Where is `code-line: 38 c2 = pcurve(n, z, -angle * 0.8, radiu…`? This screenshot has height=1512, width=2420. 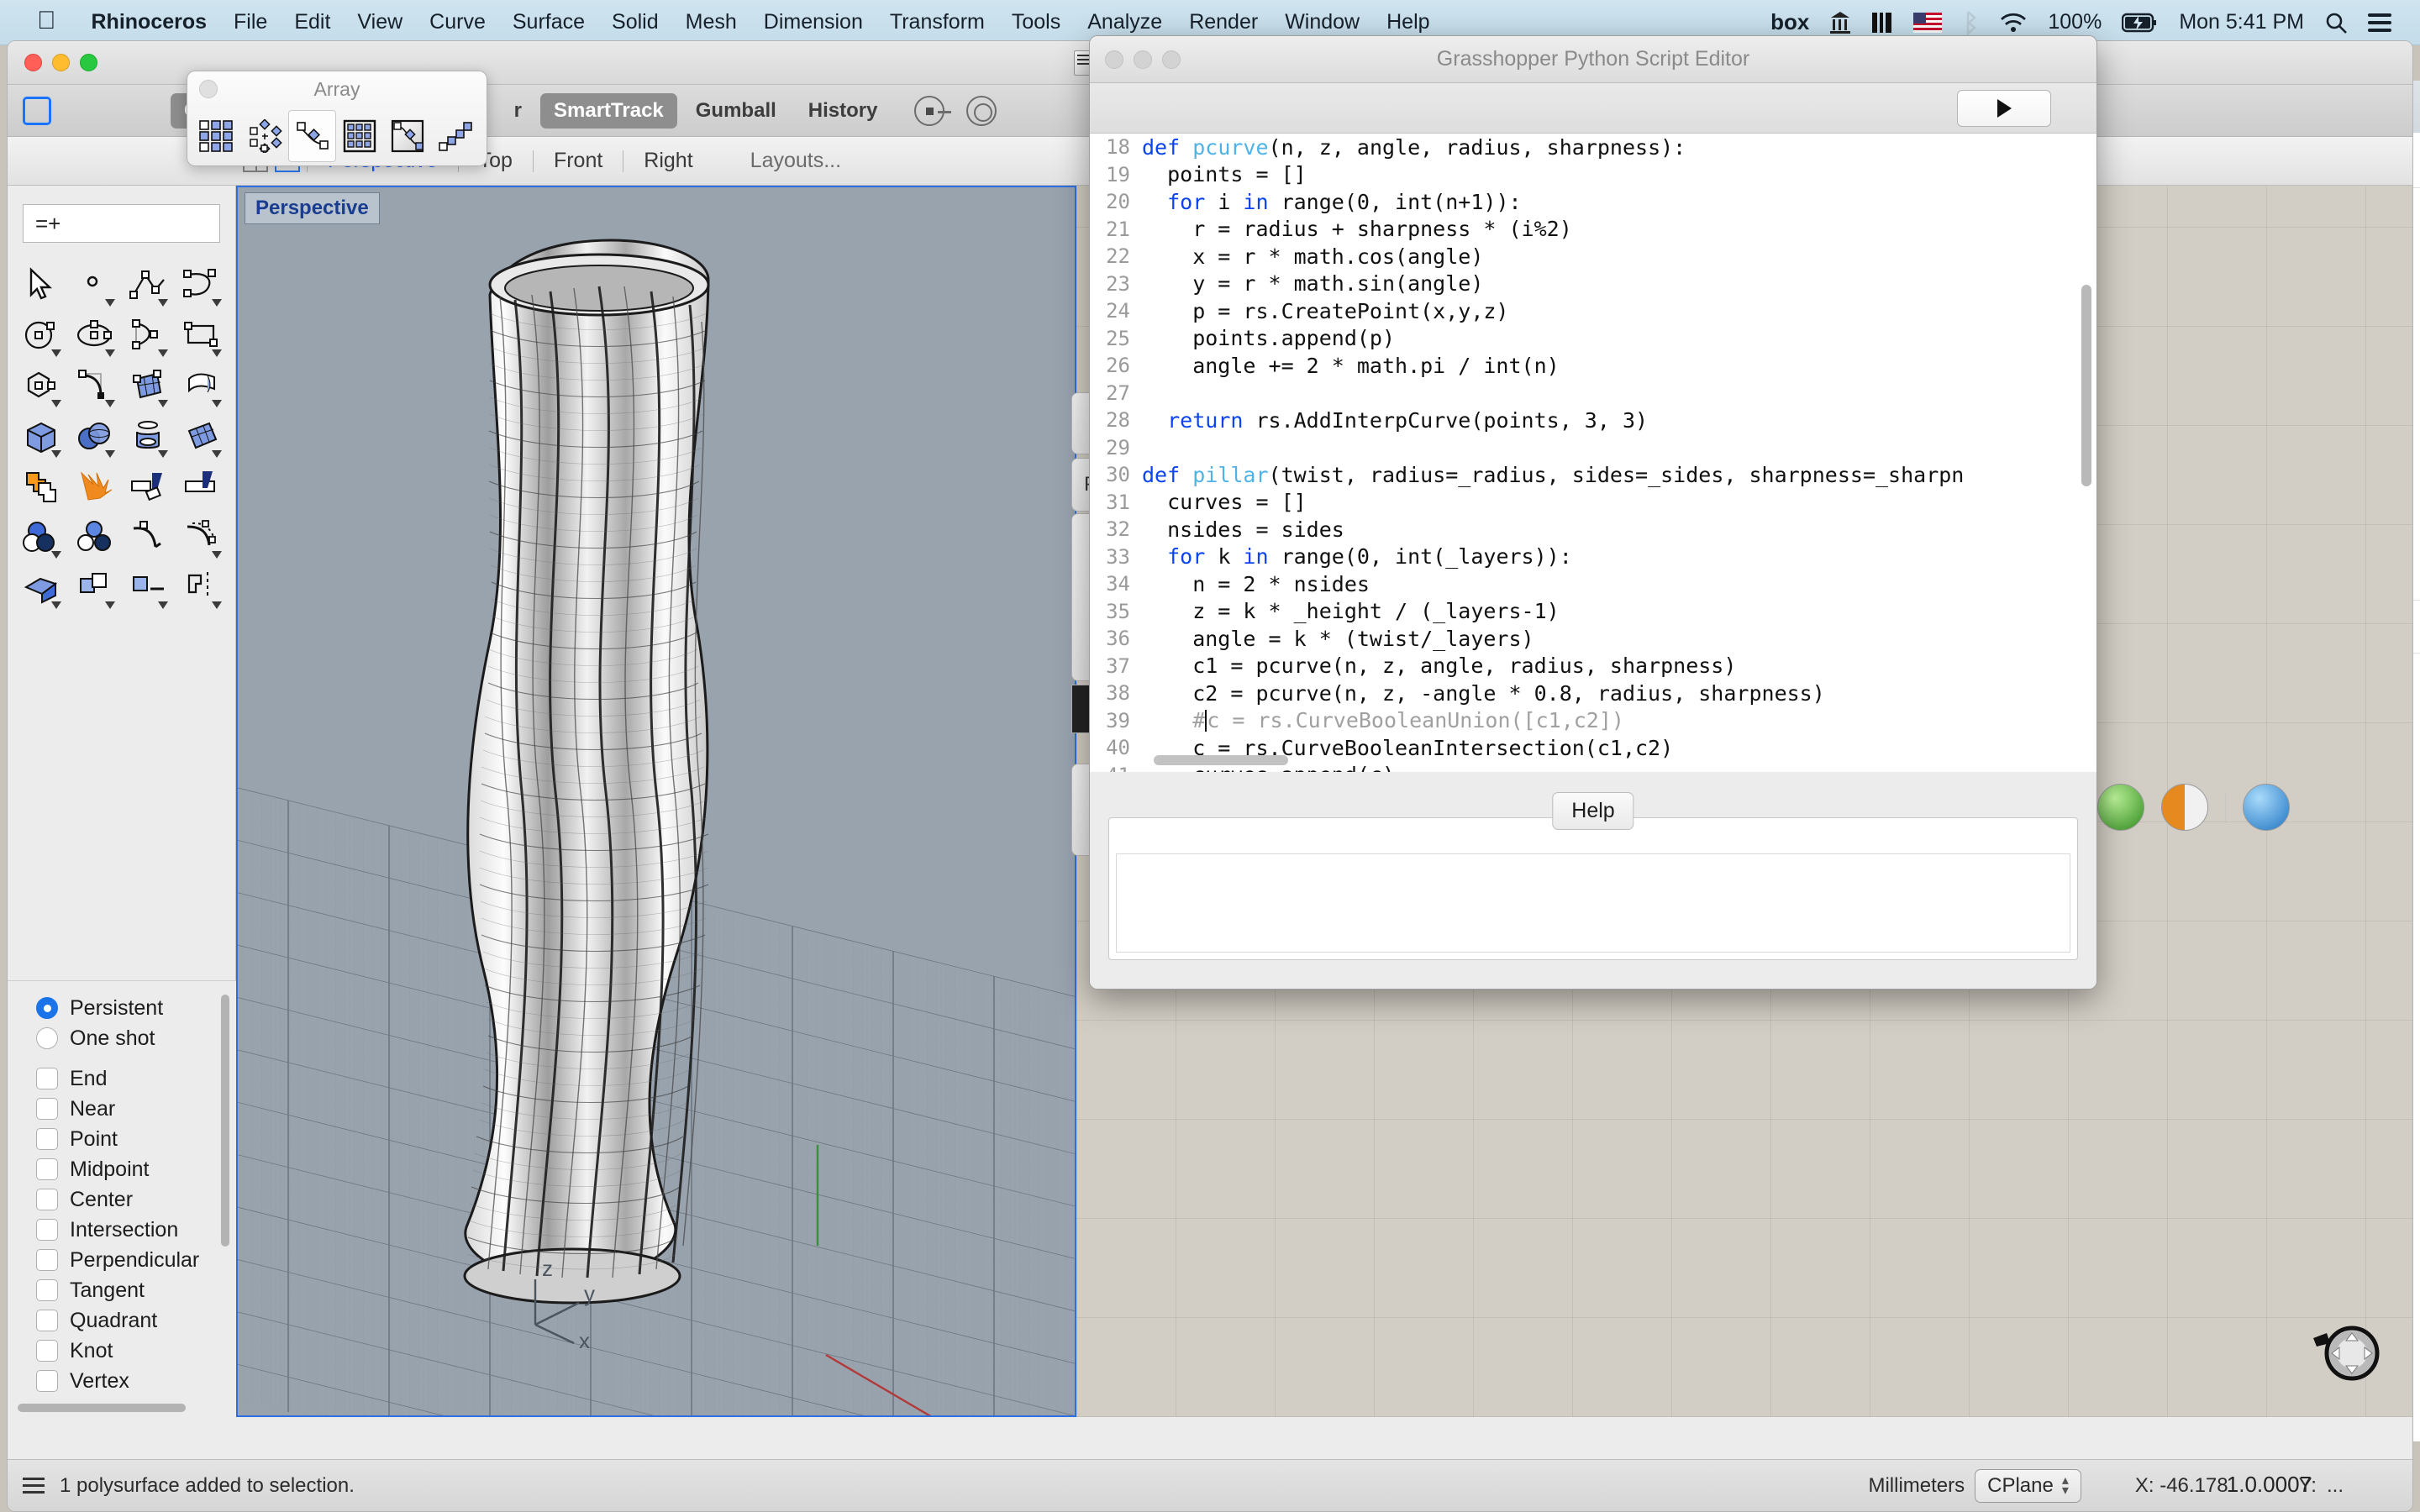 code-line: 38 c2 = pcurve(n, z, -angle * 0.8, radiu… is located at coordinates (1593, 693).